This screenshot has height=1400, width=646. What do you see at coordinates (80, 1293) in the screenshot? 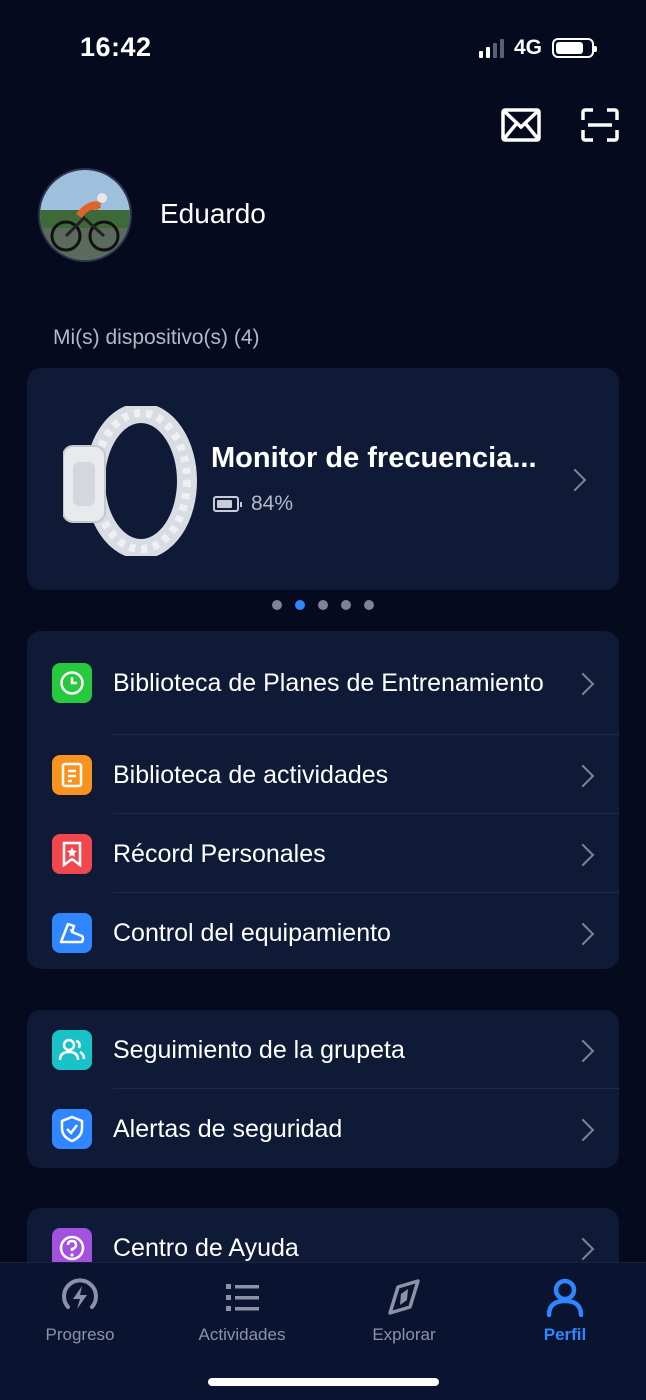
I see `lightning-icon` at bounding box center [80, 1293].